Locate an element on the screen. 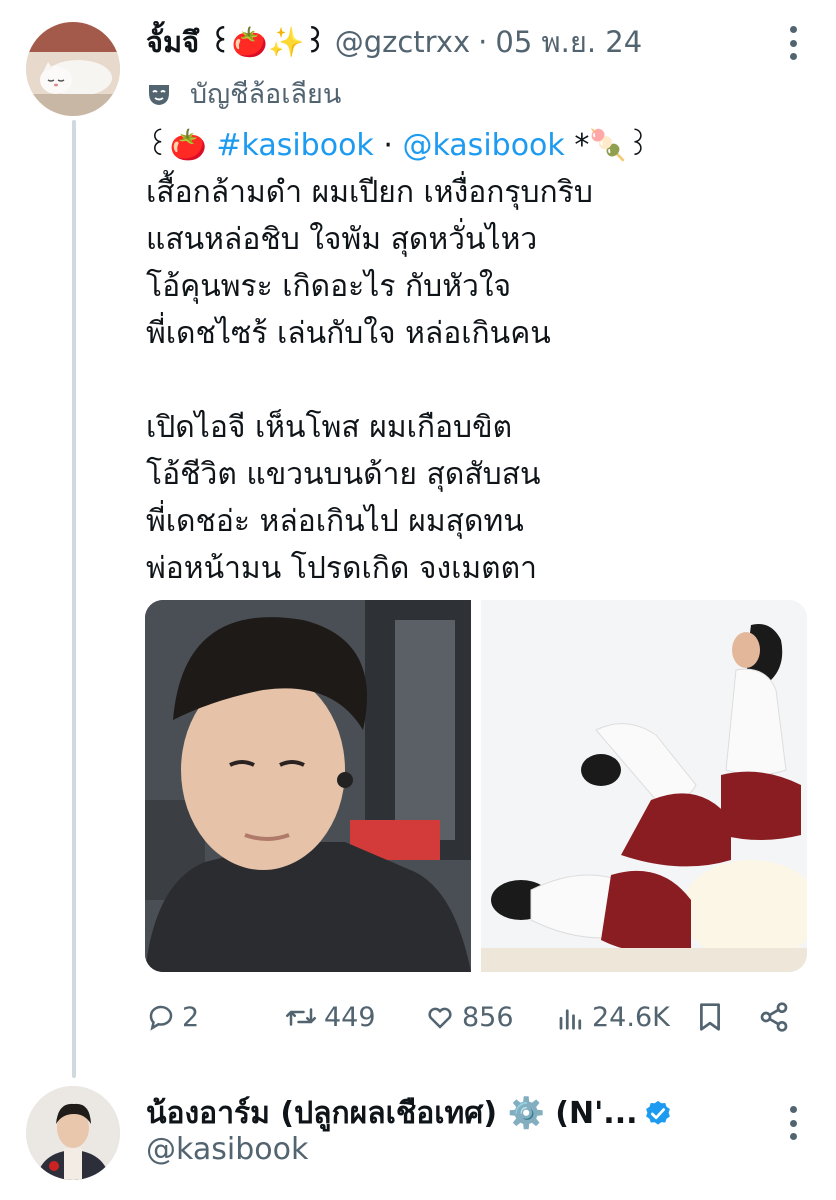 Image resolution: width=836 pixels, height=1200 pixels. share-icon is located at coordinates (774, 1017).